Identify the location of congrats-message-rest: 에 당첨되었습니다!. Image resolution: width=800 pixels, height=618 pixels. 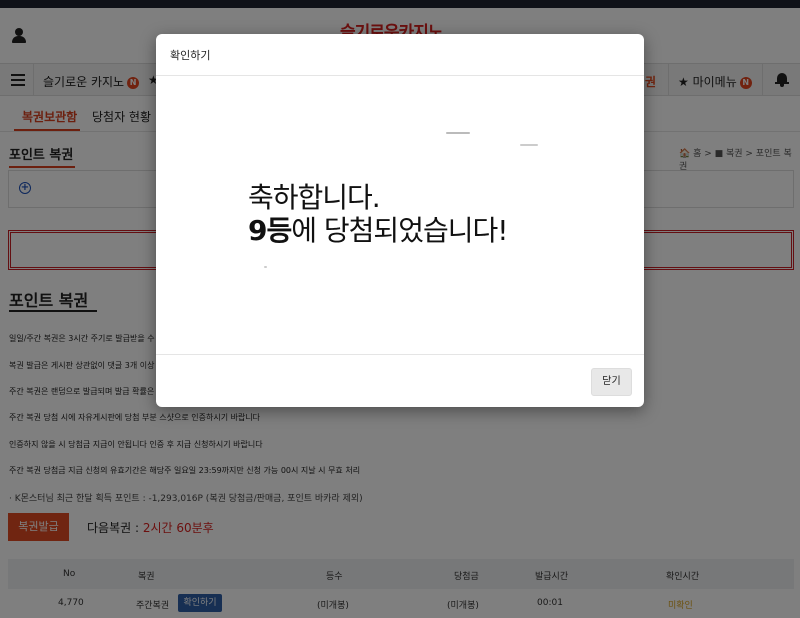
(399, 230).